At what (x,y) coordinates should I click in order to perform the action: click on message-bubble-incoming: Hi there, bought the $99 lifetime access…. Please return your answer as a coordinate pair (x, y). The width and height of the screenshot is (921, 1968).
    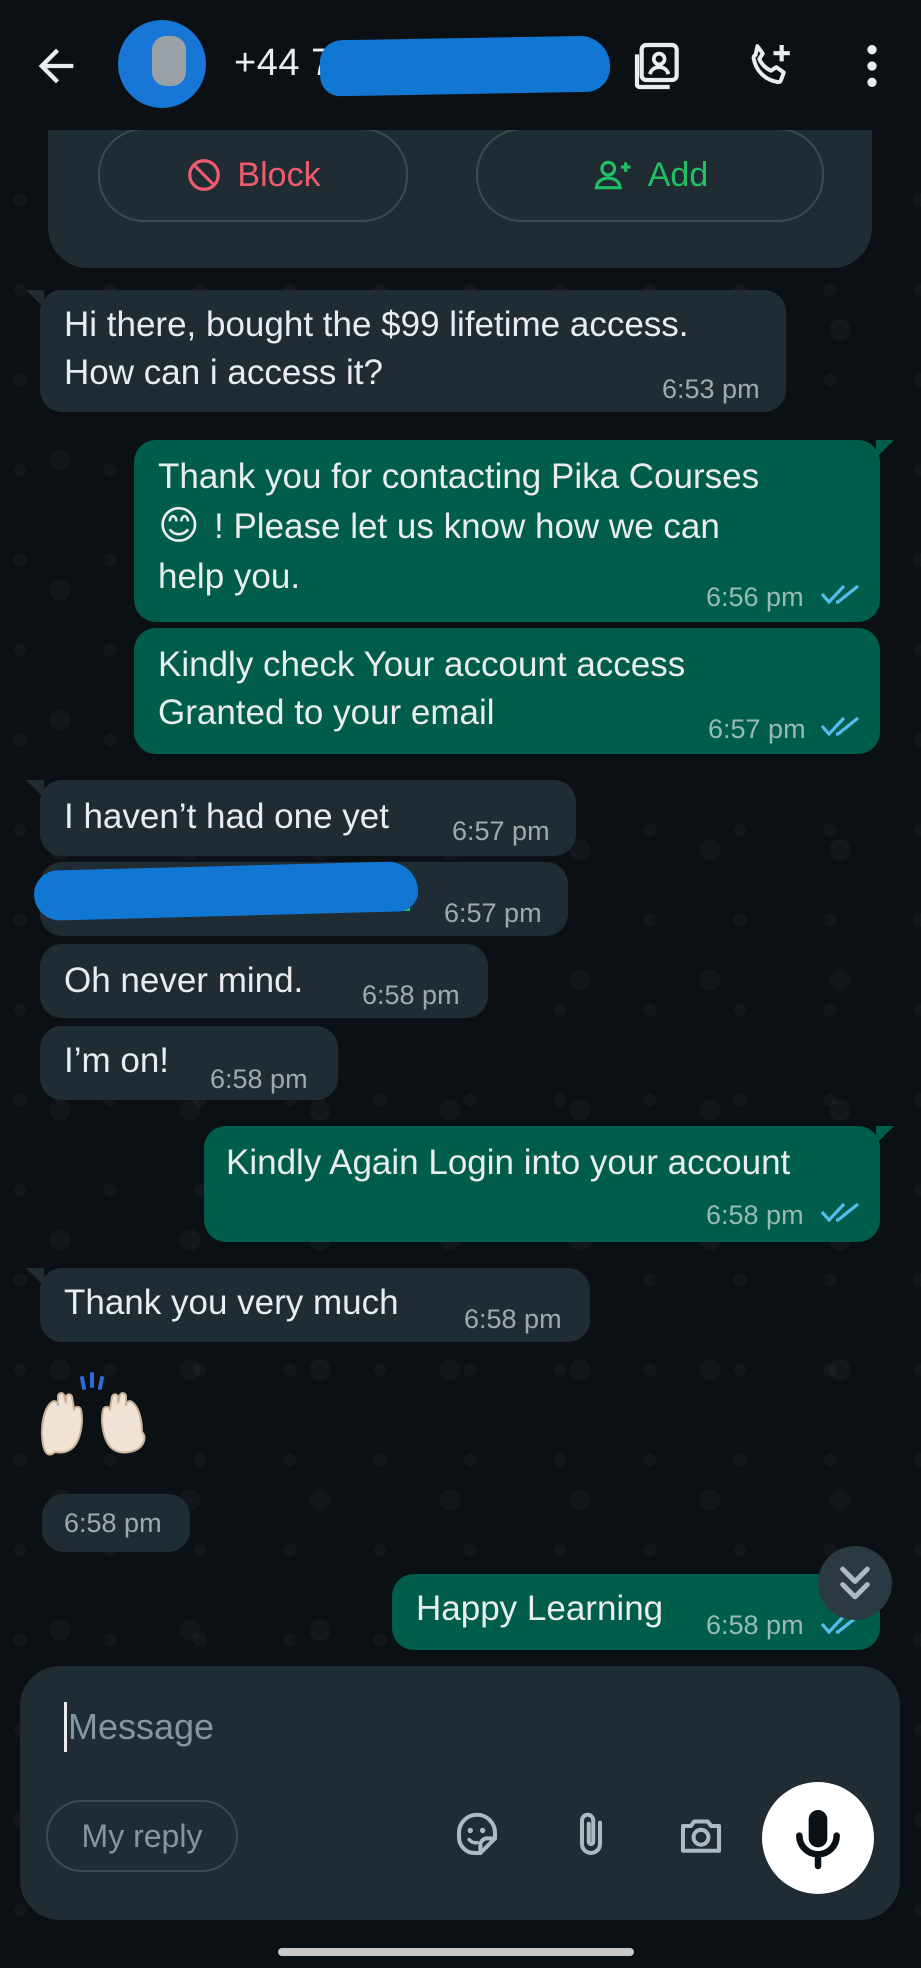
    Looking at the image, I should click on (406, 351).